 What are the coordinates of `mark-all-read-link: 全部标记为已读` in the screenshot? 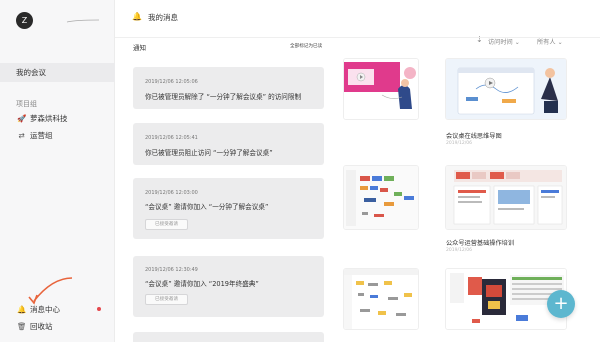 It's located at (306, 46).